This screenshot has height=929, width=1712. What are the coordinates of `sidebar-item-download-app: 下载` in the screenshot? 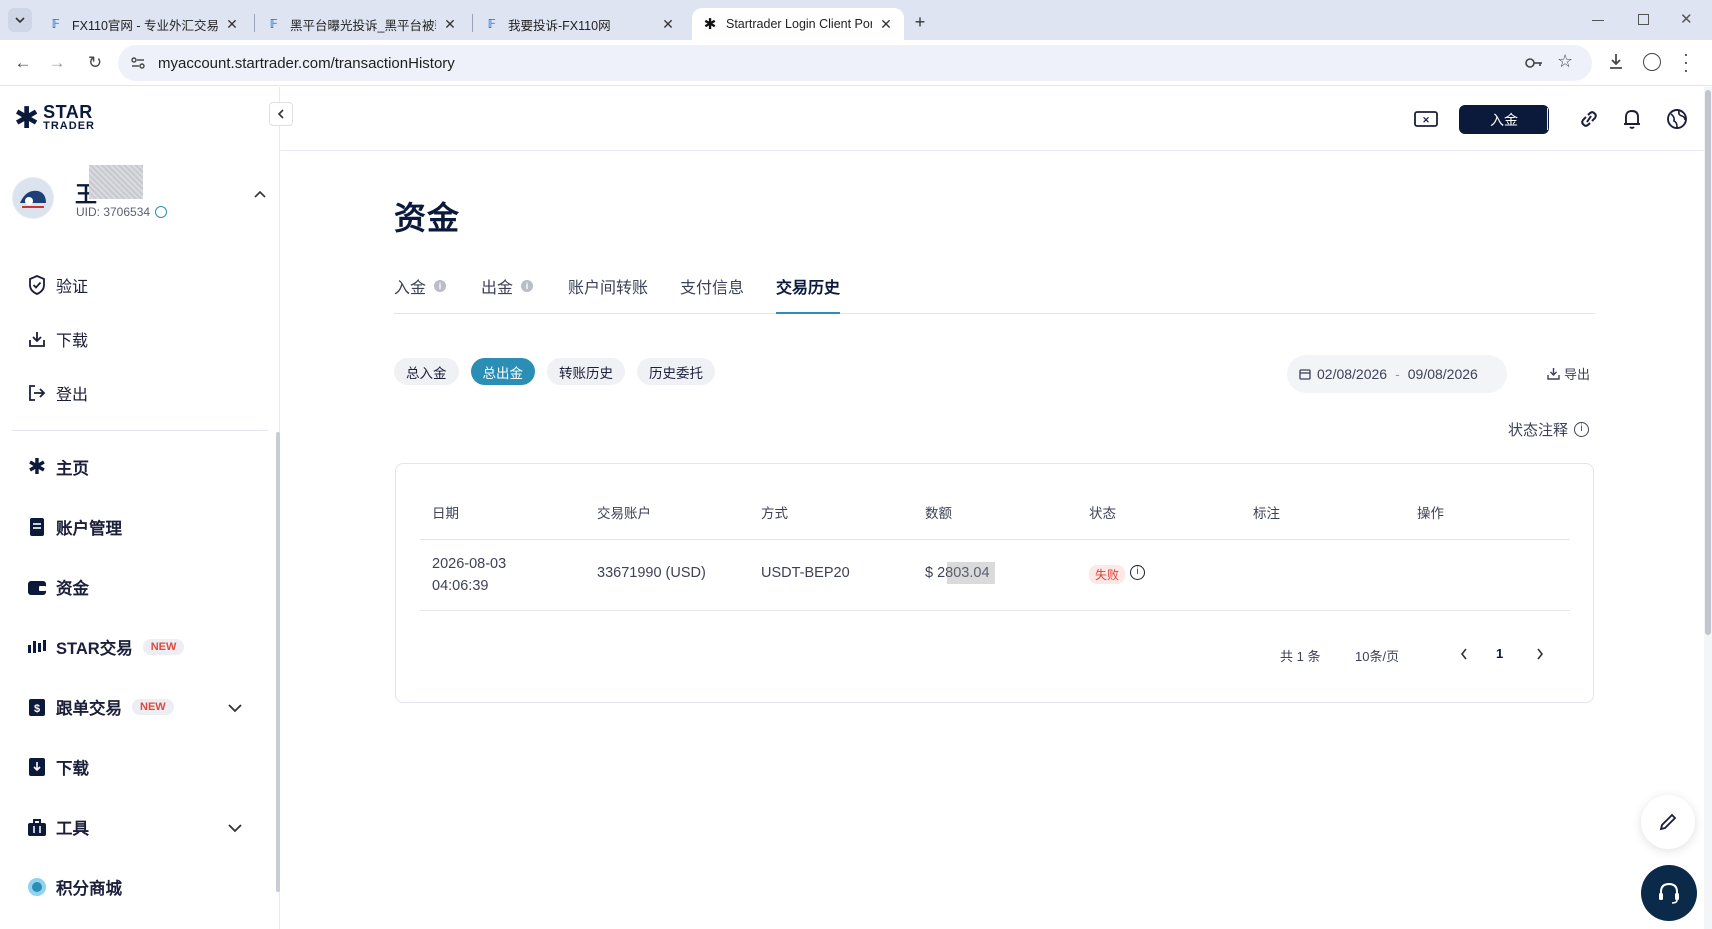 It's located at (57, 339).